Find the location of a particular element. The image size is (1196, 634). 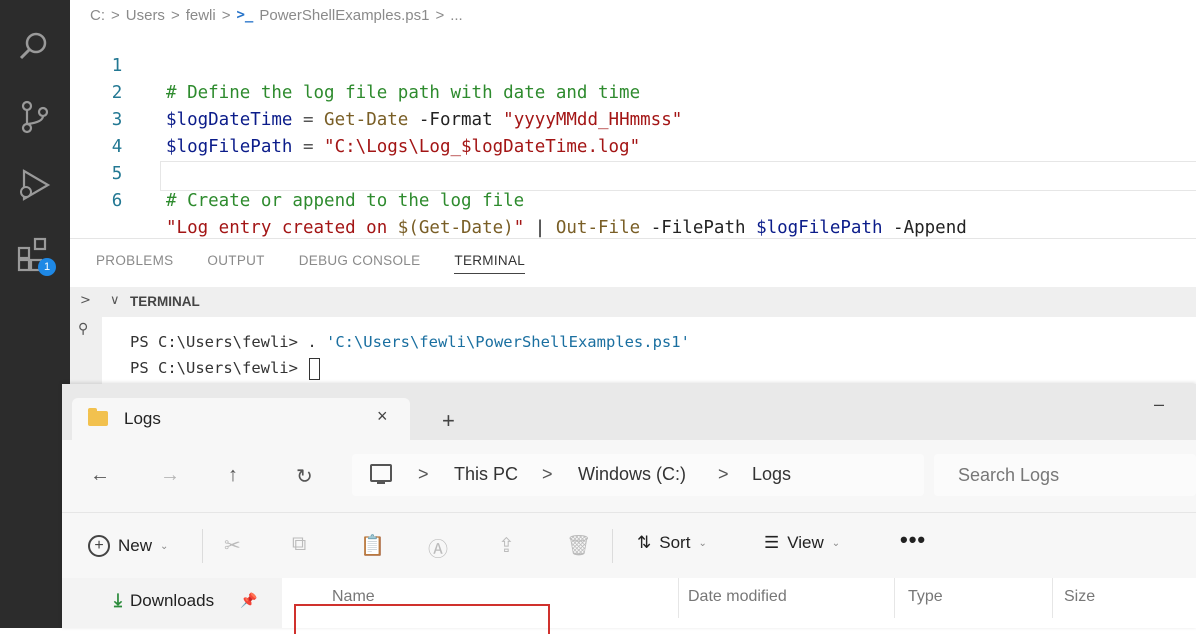

explorer-tab: Logs × is located at coordinates (241, 419).